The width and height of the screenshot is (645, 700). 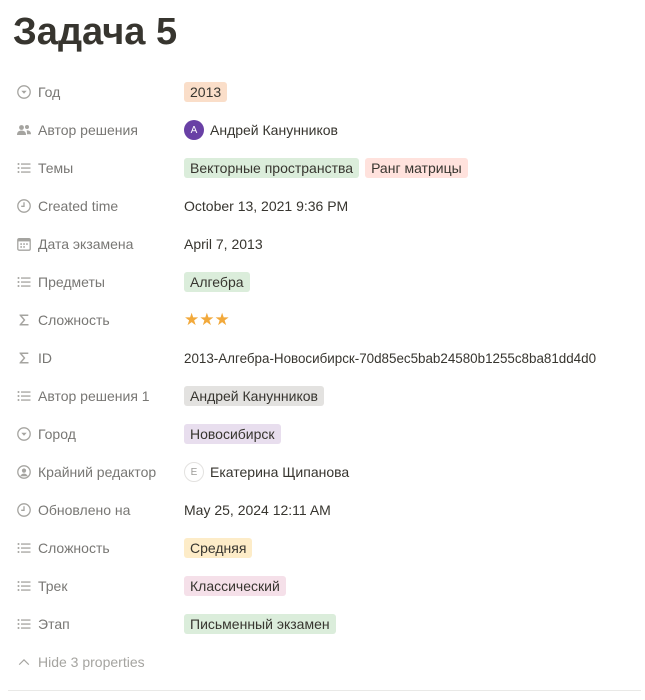 I want to click on property-value: Новосибирск, so click(x=232, y=434).